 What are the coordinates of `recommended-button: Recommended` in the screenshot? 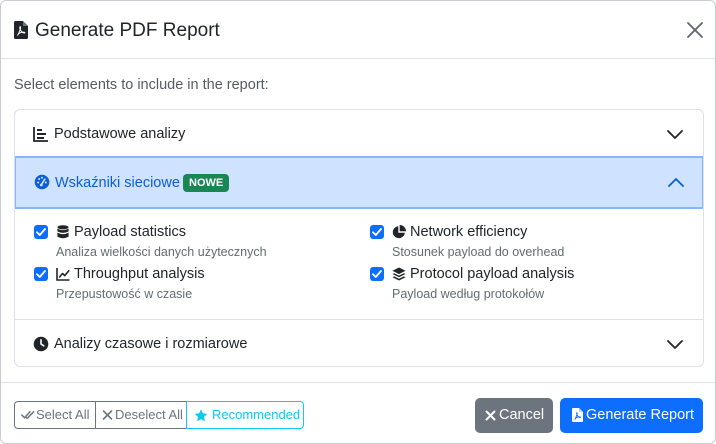 It's located at (245, 415).